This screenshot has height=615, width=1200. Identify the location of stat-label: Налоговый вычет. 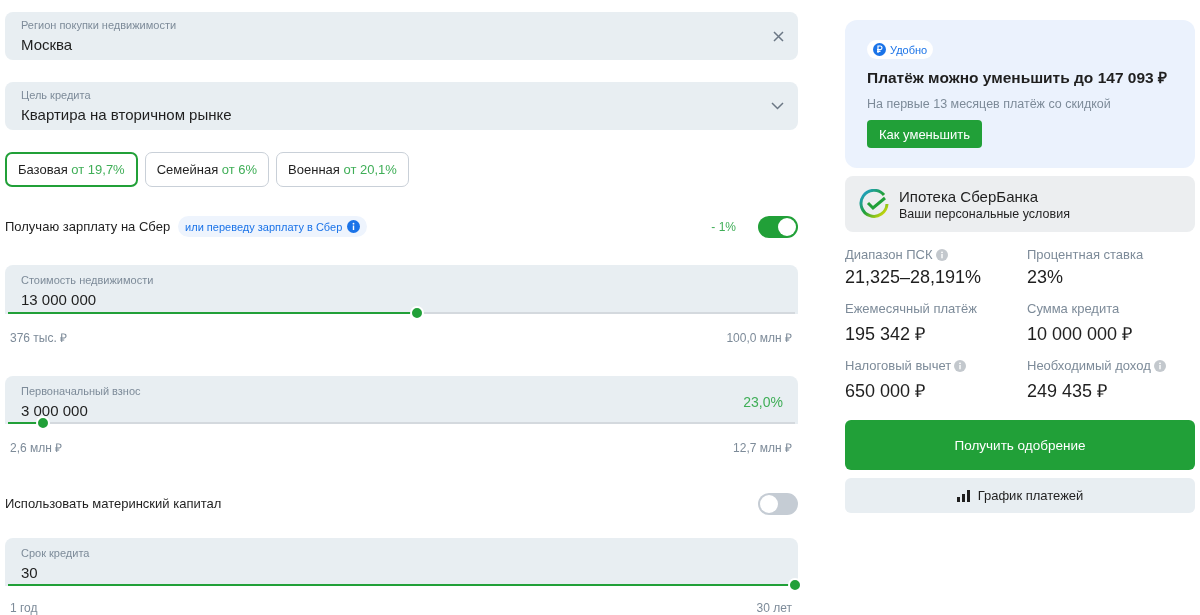
(898, 365).